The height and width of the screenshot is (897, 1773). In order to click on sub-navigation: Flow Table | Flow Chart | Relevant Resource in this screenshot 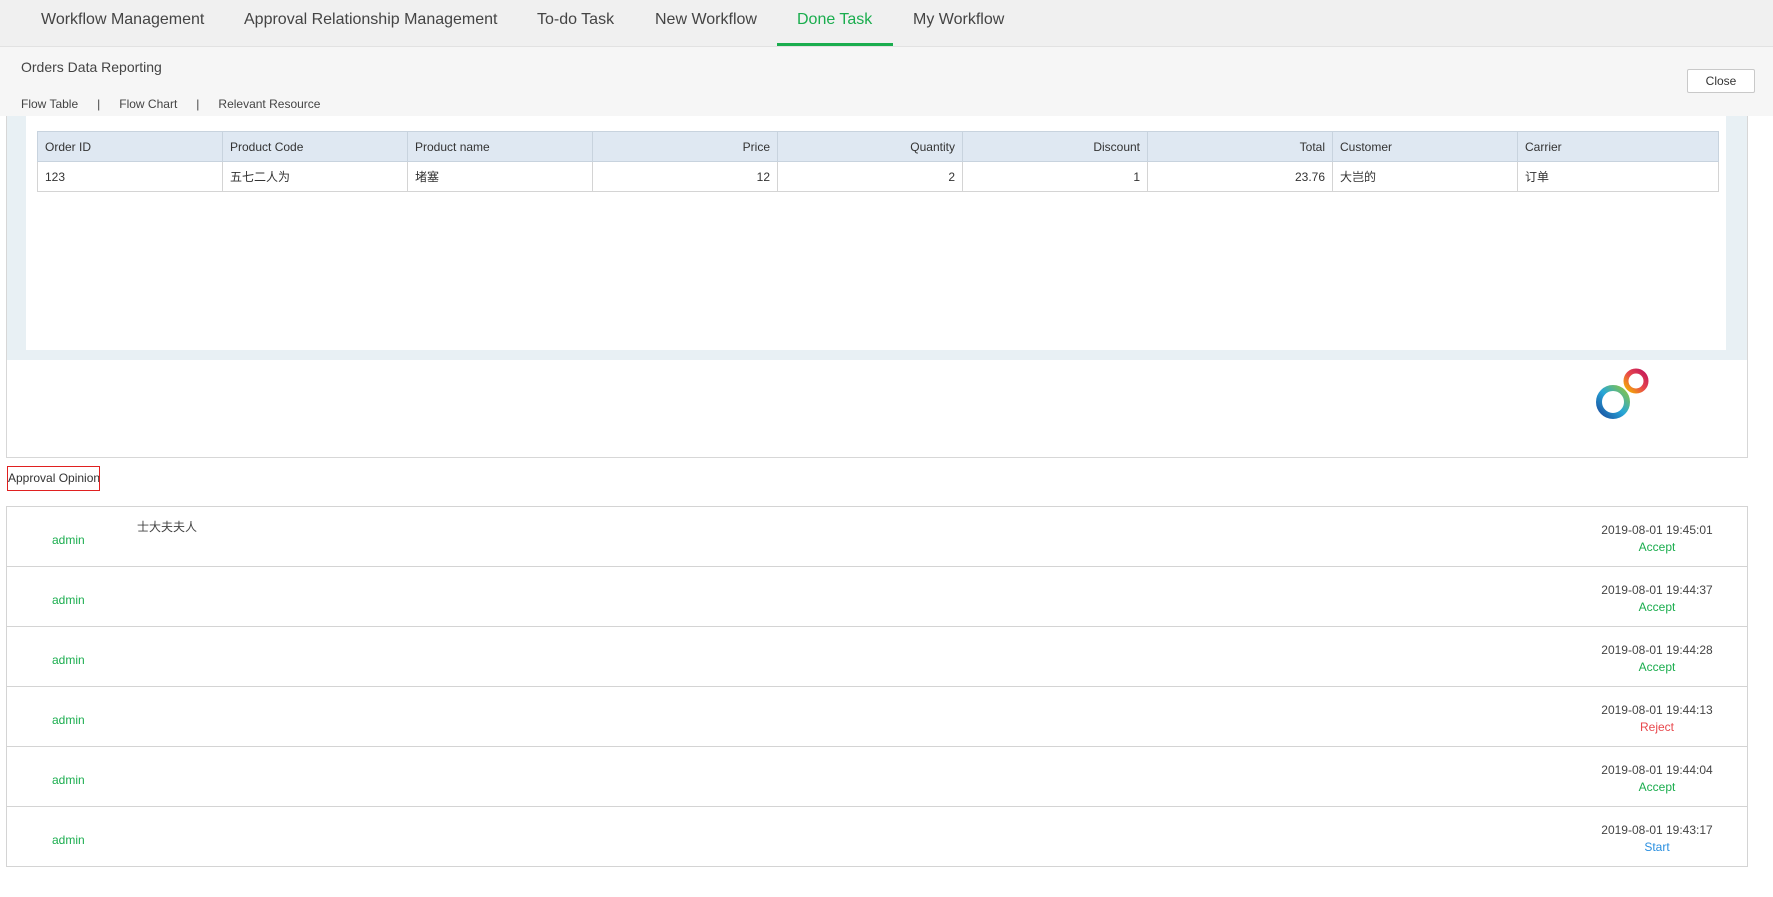, I will do `click(170, 104)`.